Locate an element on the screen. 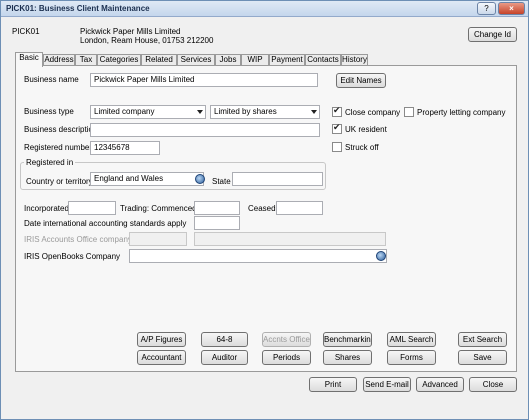 Image resolution: width=529 pixels, height=420 pixels. window-title: PICK01: Business Client Maintenance is located at coordinates (78, 8).